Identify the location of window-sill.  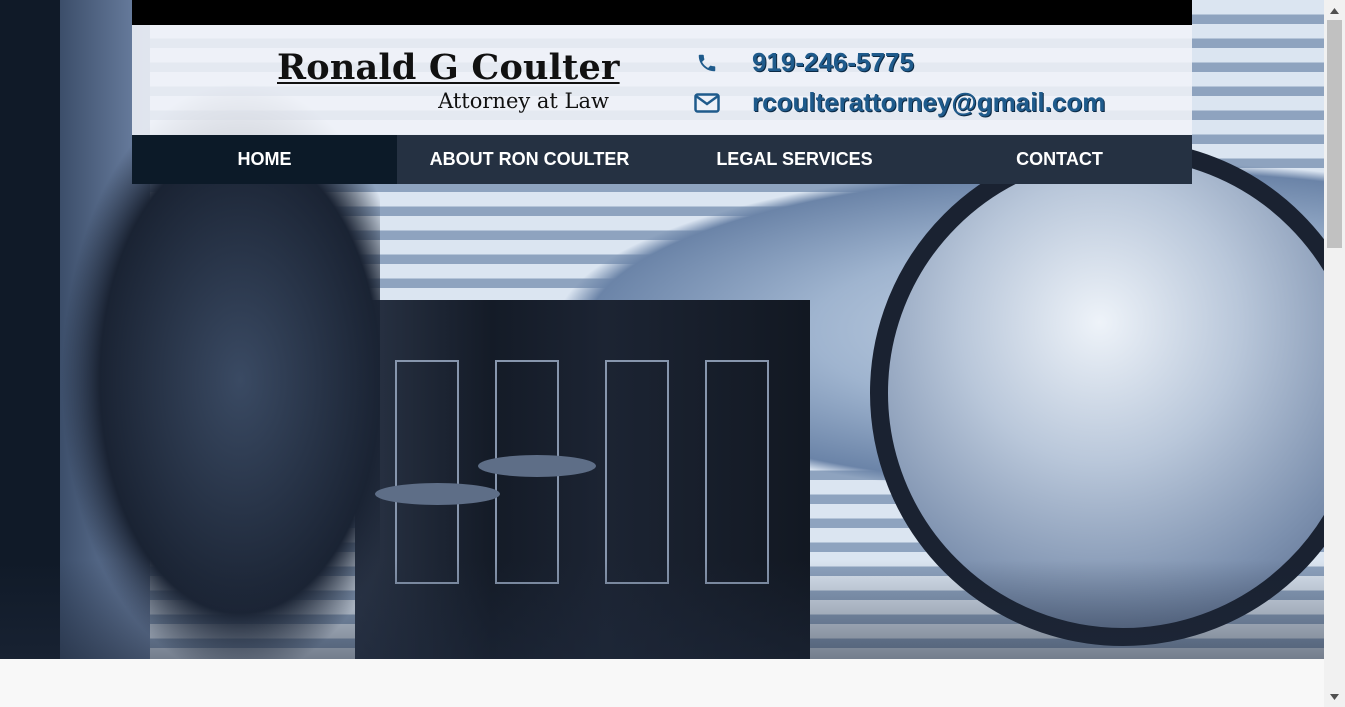
(662, 609).